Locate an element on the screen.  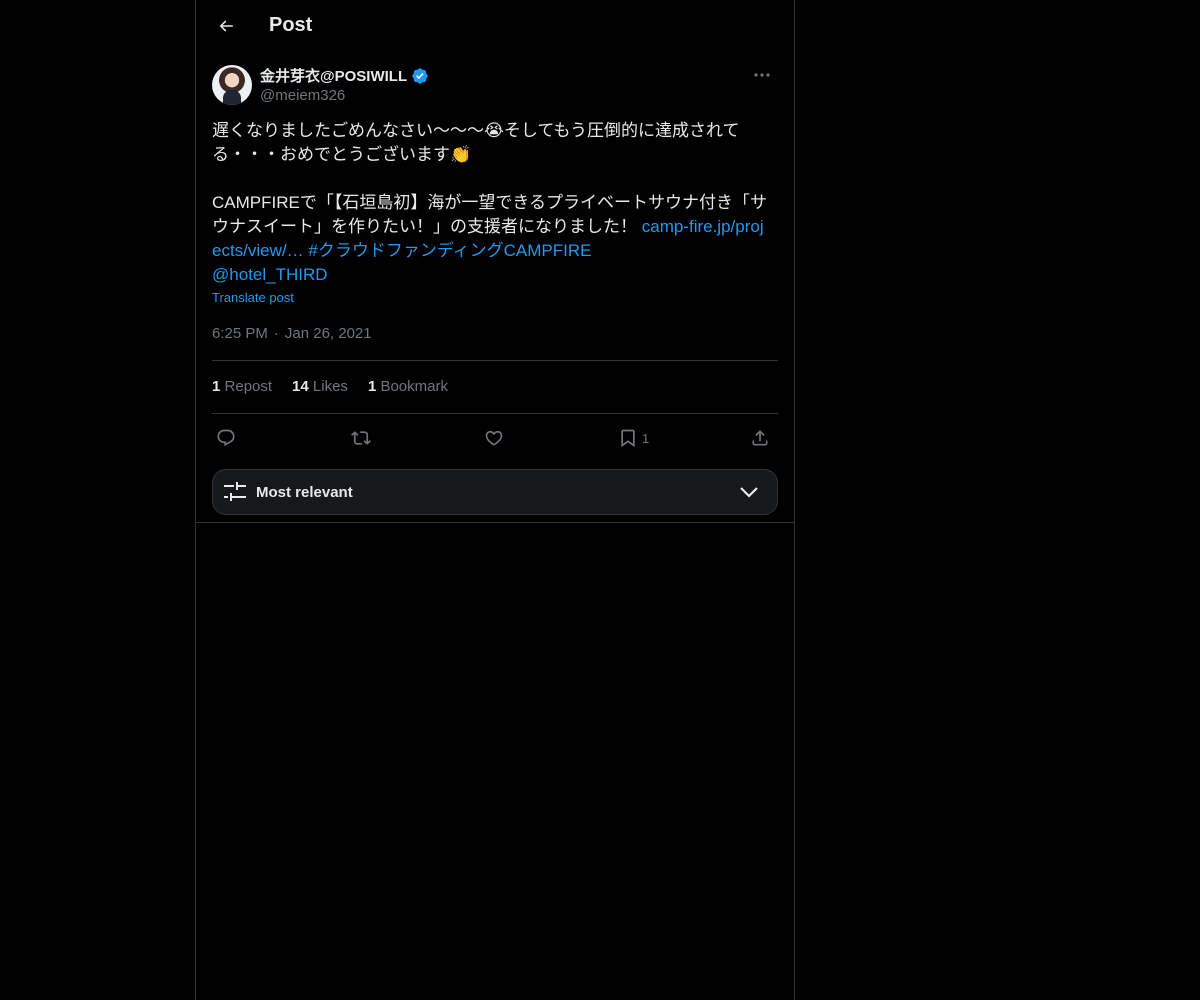
bookmarks-label: Bookmark is located at coordinates (414, 386).